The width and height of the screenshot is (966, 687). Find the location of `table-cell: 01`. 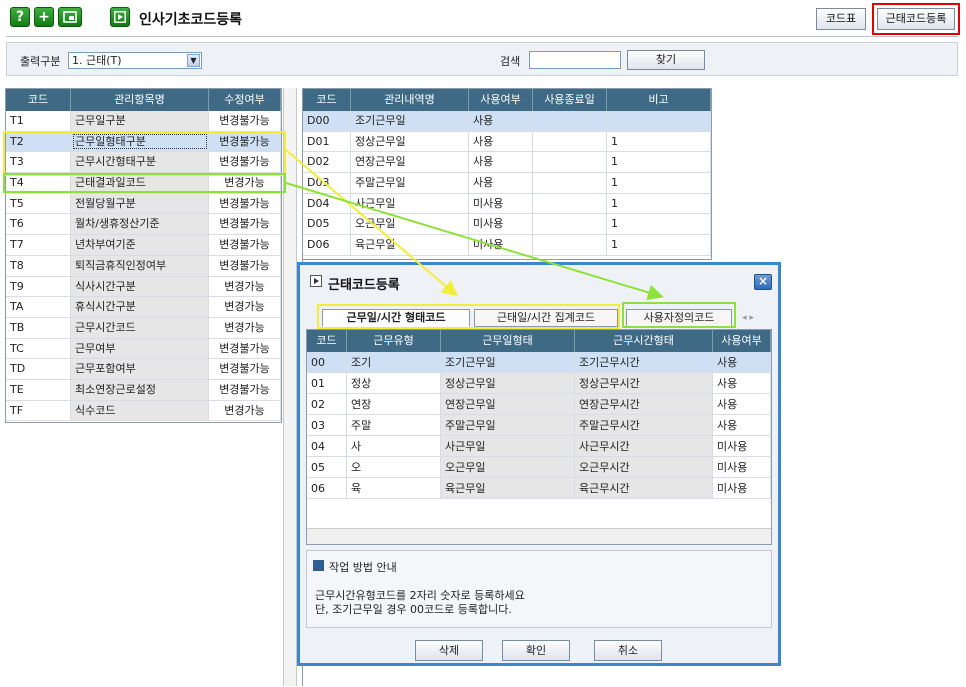

table-cell: 01 is located at coordinates (327, 383).